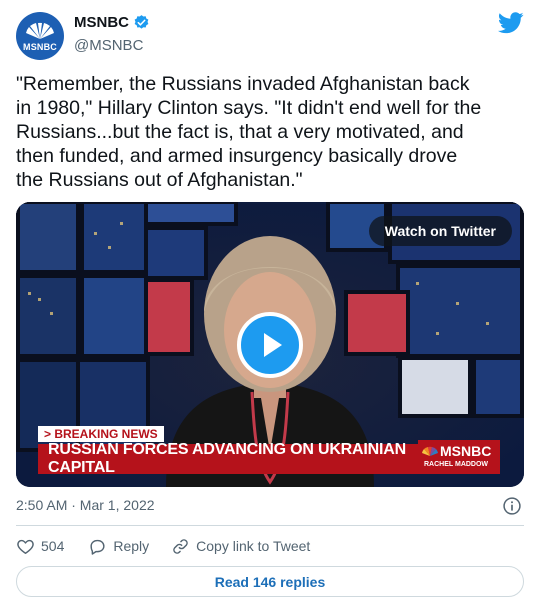  Describe the element at coordinates (253, 546) in the screenshot. I see `copy-link-label: Copy link to Tweet` at that location.